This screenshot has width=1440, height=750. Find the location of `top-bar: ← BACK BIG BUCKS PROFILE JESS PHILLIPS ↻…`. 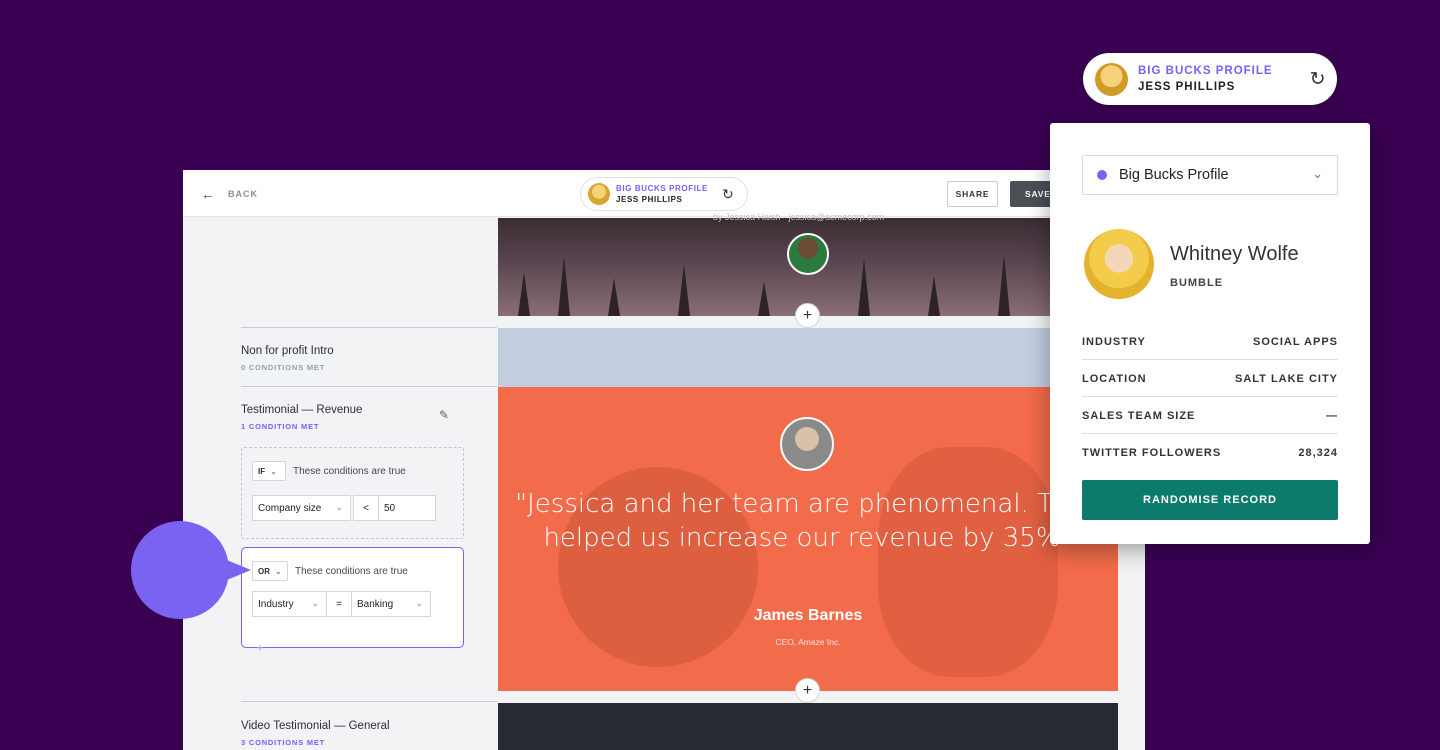

top-bar: ← BACK BIG BUCKS PROFILE JESS PHILLIPS ↻… is located at coordinates (664, 193).